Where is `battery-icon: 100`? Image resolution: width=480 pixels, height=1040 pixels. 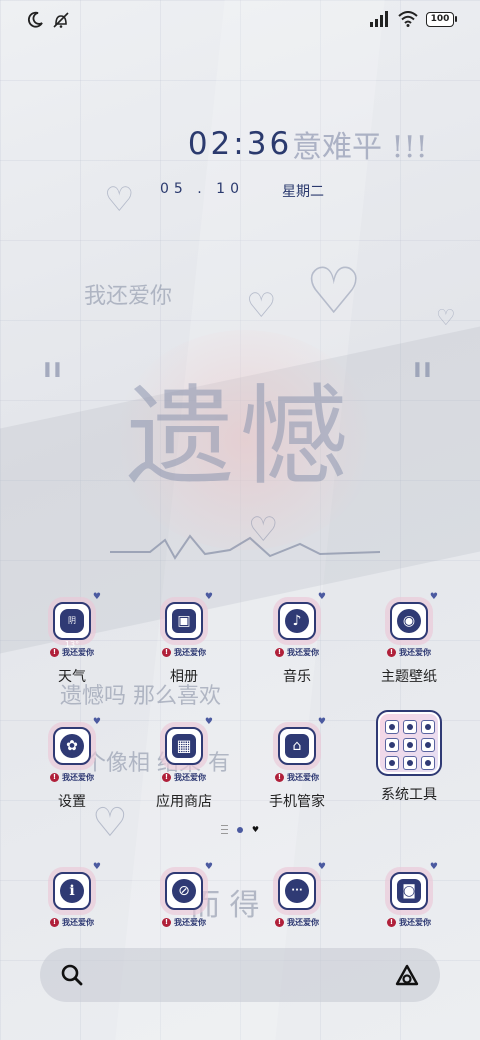
battery-icon: 100 is located at coordinates (441, 19).